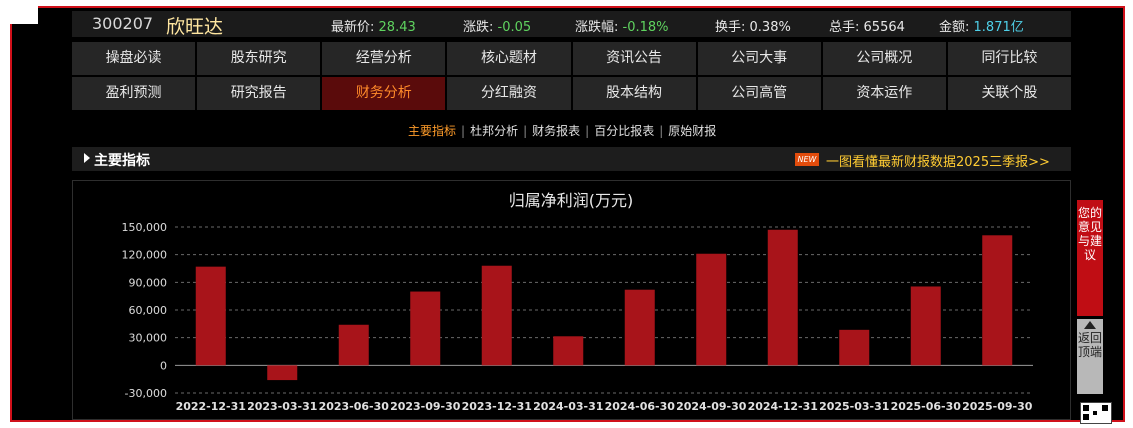 This screenshot has width=1133, height=428. Describe the element at coordinates (759, 93) in the screenshot. I see `nav-item-r2-6: 公司高管` at that location.